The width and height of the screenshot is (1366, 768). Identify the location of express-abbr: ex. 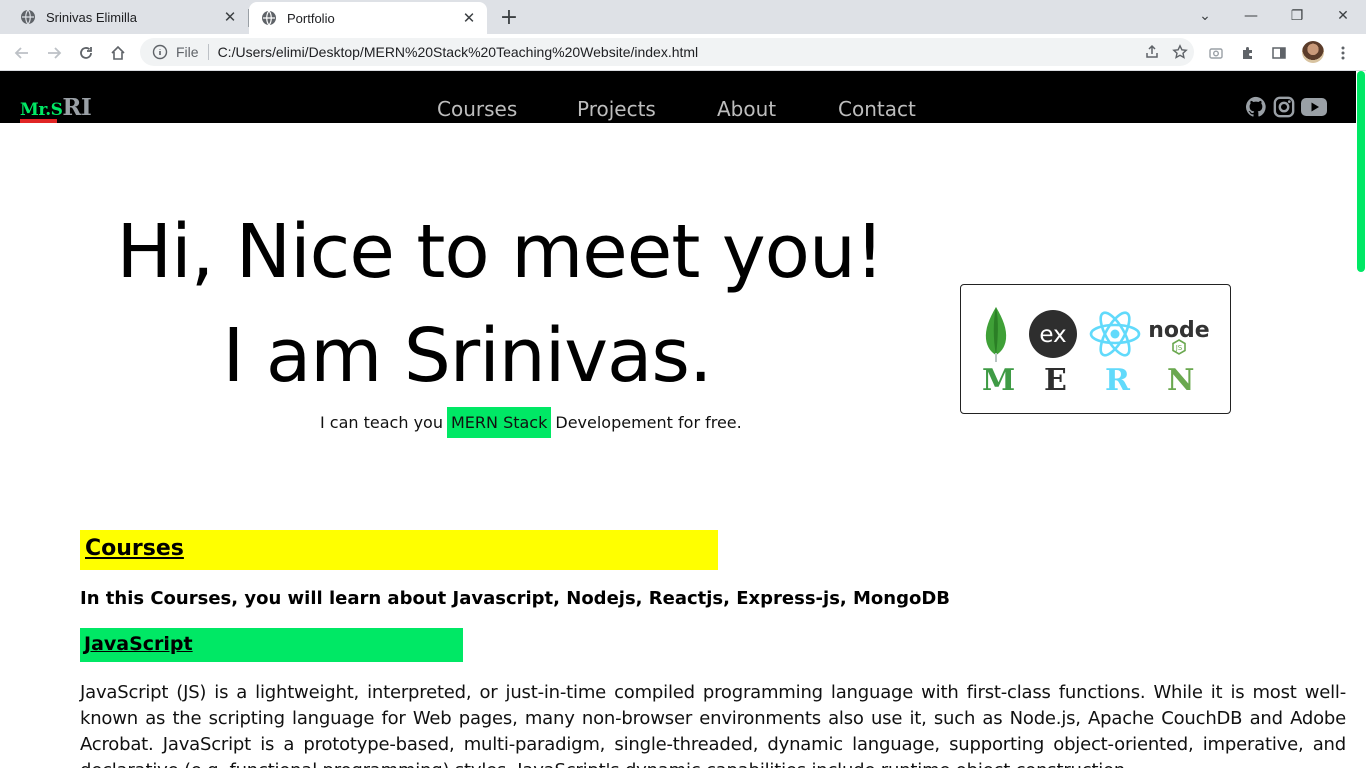
(1052, 335).